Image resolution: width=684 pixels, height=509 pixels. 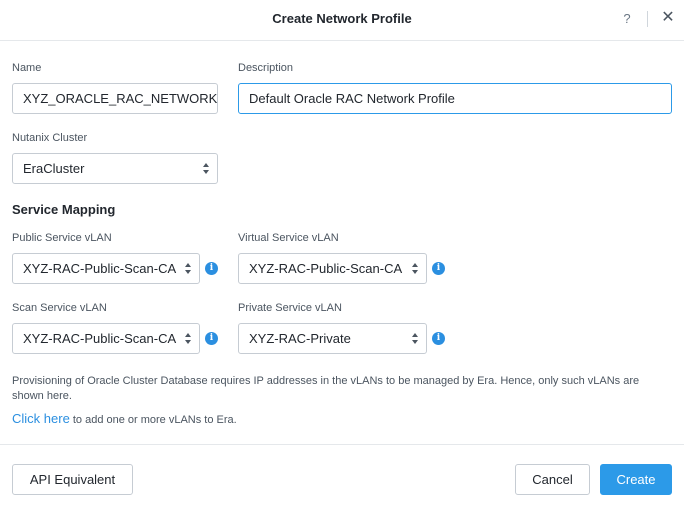 I want to click on description-label: Description, so click(x=266, y=68).